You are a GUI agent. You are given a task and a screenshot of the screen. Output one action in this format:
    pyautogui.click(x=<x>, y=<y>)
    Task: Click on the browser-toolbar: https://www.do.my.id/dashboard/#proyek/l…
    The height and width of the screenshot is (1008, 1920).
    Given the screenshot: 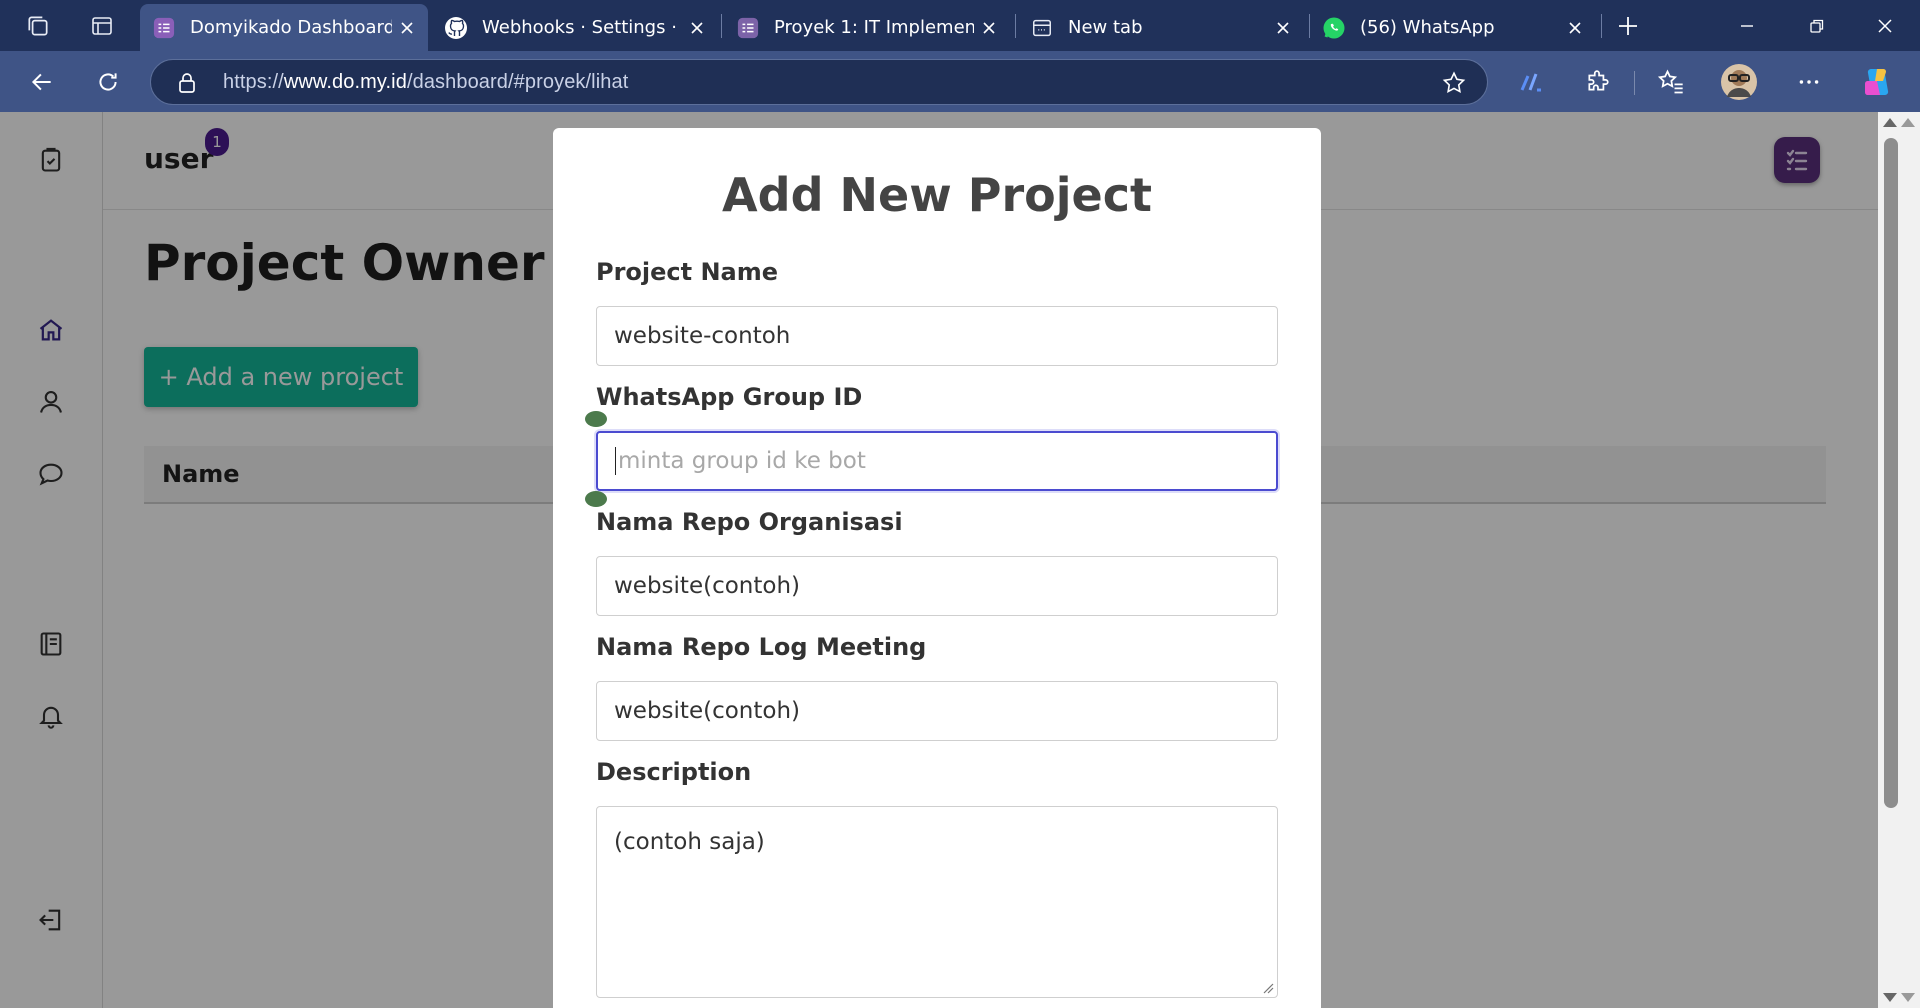 What is the action you would take?
    pyautogui.click(x=960, y=81)
    